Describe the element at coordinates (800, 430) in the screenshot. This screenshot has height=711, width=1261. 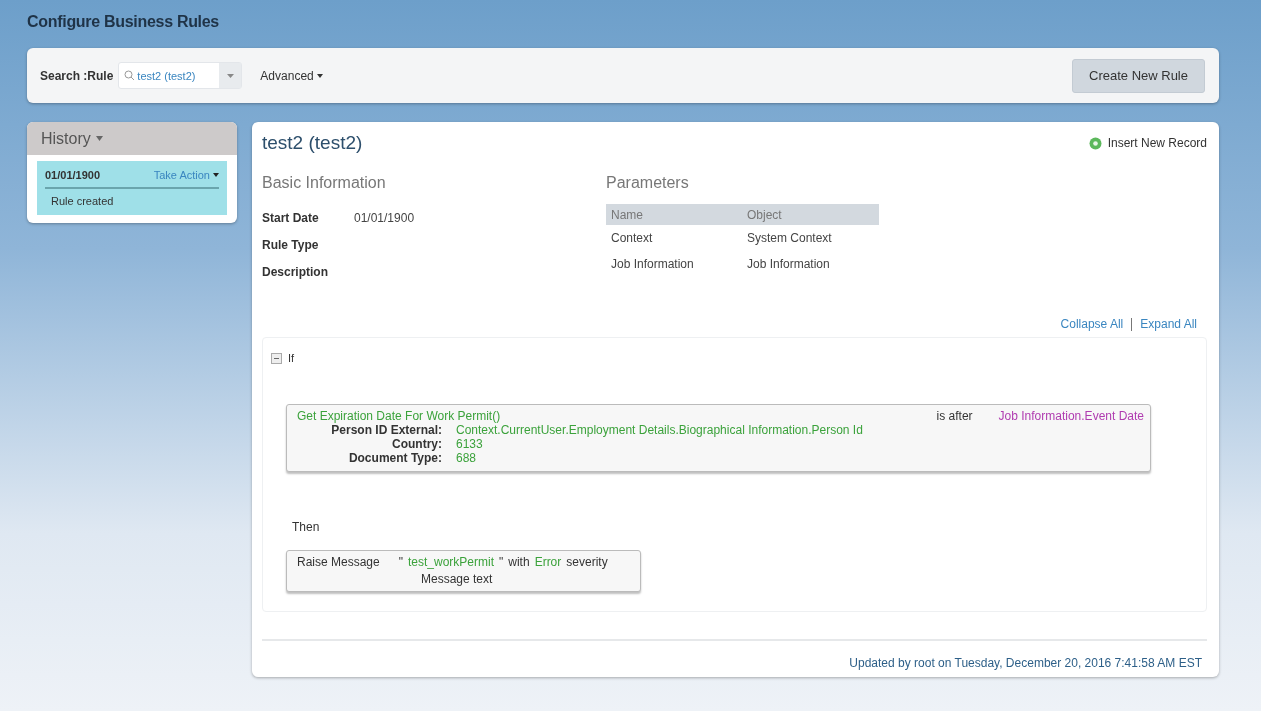
I see `argument-value: Context.CurrentUser.Employment Details.Biographical Information.Person Id` at that location.